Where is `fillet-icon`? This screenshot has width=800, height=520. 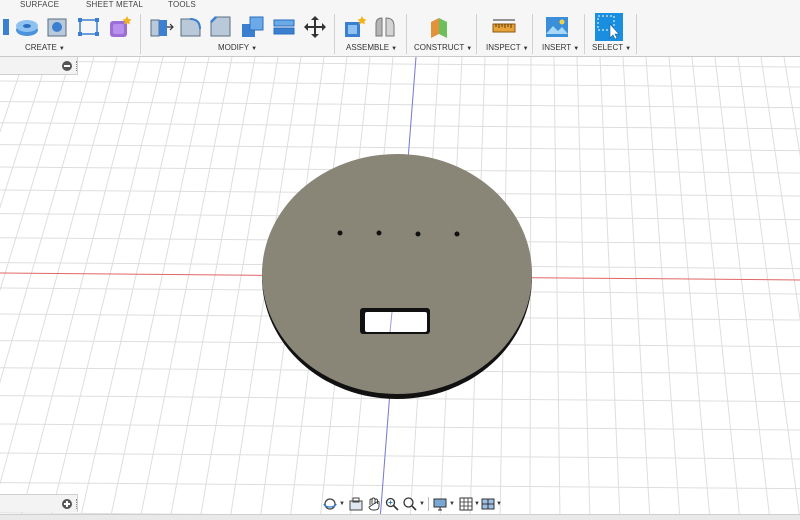
fillet-icon is located at coordinates (191, 27).